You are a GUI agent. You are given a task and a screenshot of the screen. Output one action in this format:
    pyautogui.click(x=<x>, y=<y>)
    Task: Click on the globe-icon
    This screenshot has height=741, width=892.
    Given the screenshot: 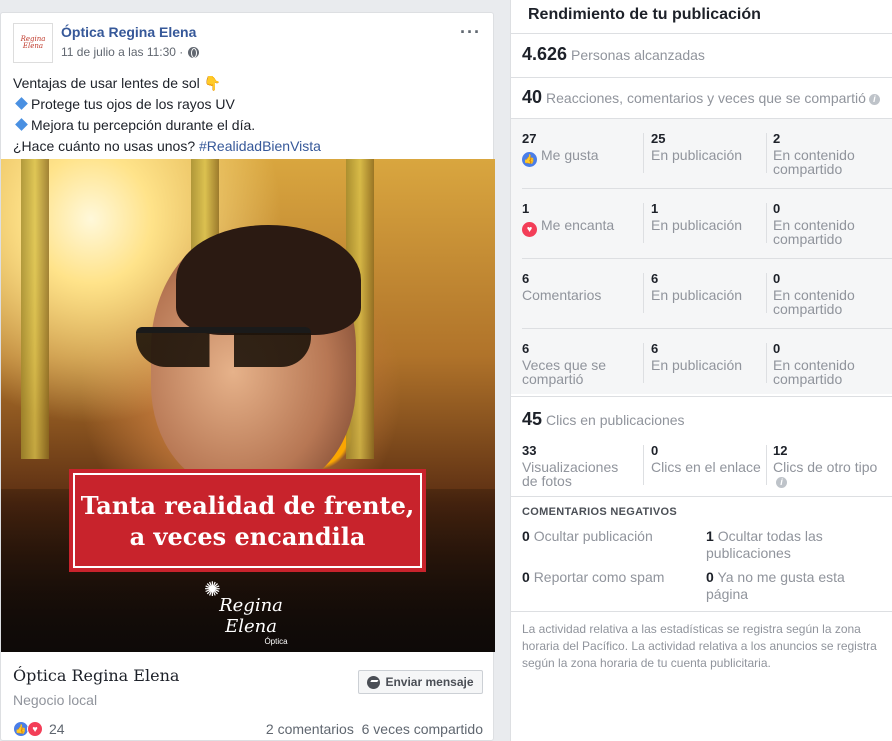 What is the action you would take?
    pyautogui.click(x=194, y=52)
    